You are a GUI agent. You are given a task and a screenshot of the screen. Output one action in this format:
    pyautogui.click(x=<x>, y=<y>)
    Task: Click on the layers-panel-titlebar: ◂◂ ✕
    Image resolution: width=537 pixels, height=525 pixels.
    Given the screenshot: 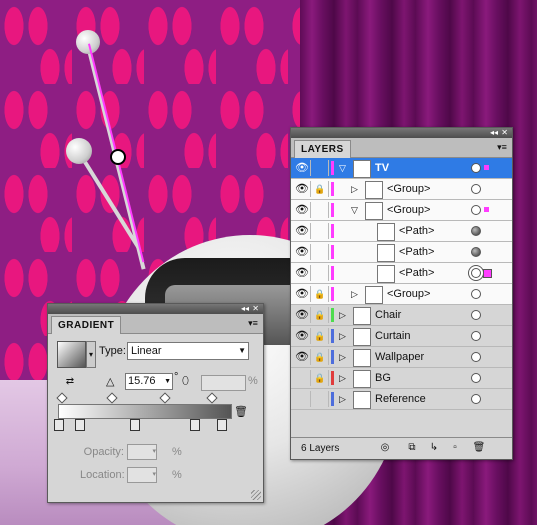 What is the action you would take?
    pyautogui.click(x=401, y=133)
    